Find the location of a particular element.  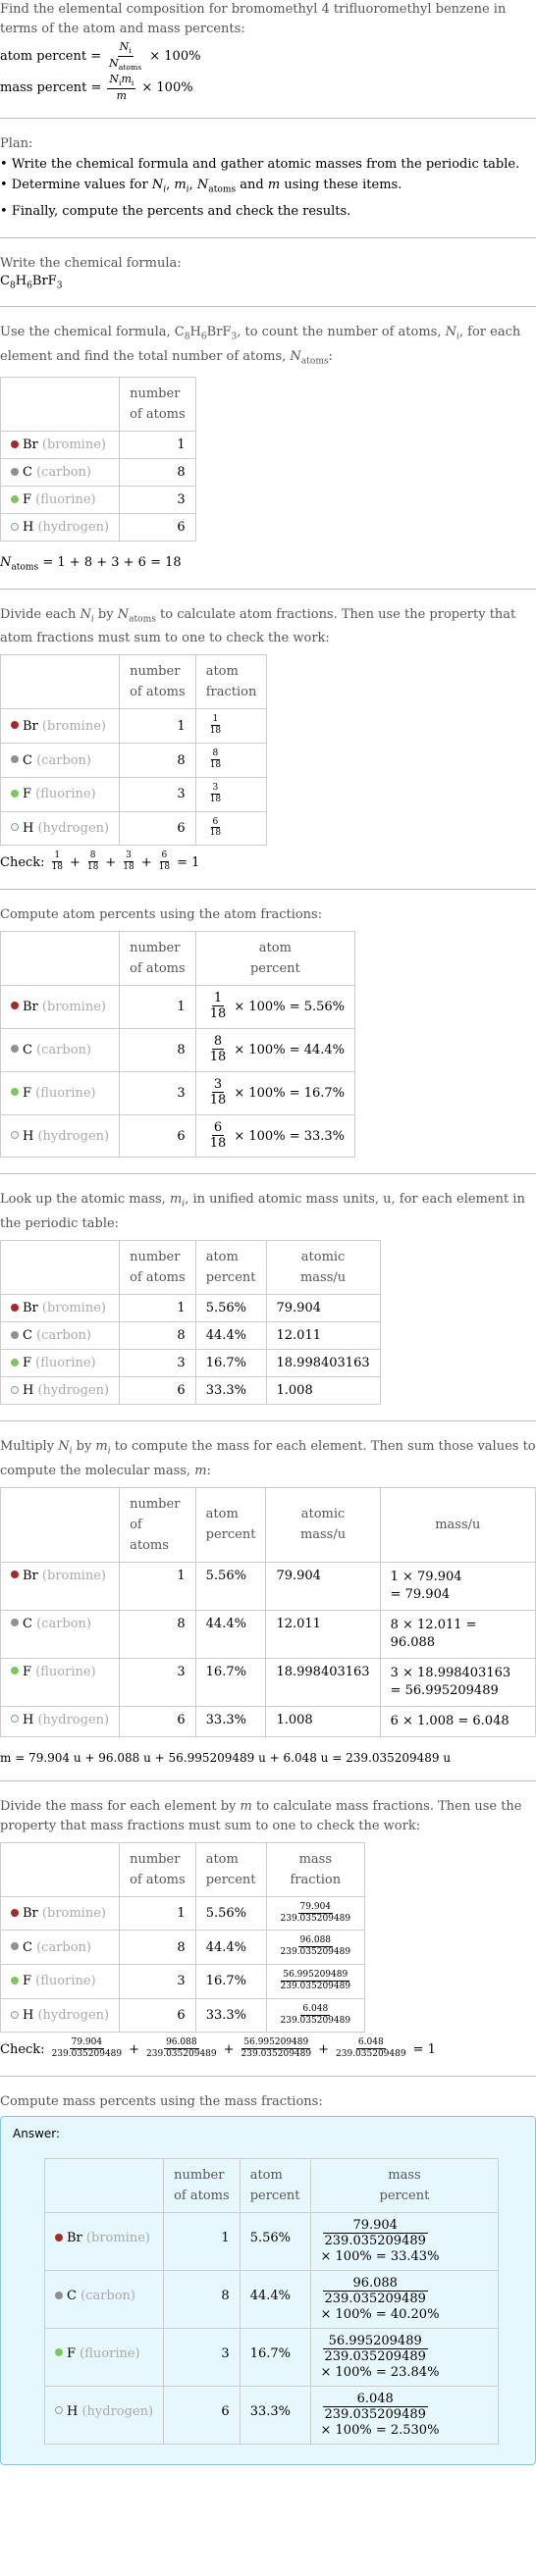

mass-percent-result: × 100% = 33.43% is located at coordinates (380, 2256).